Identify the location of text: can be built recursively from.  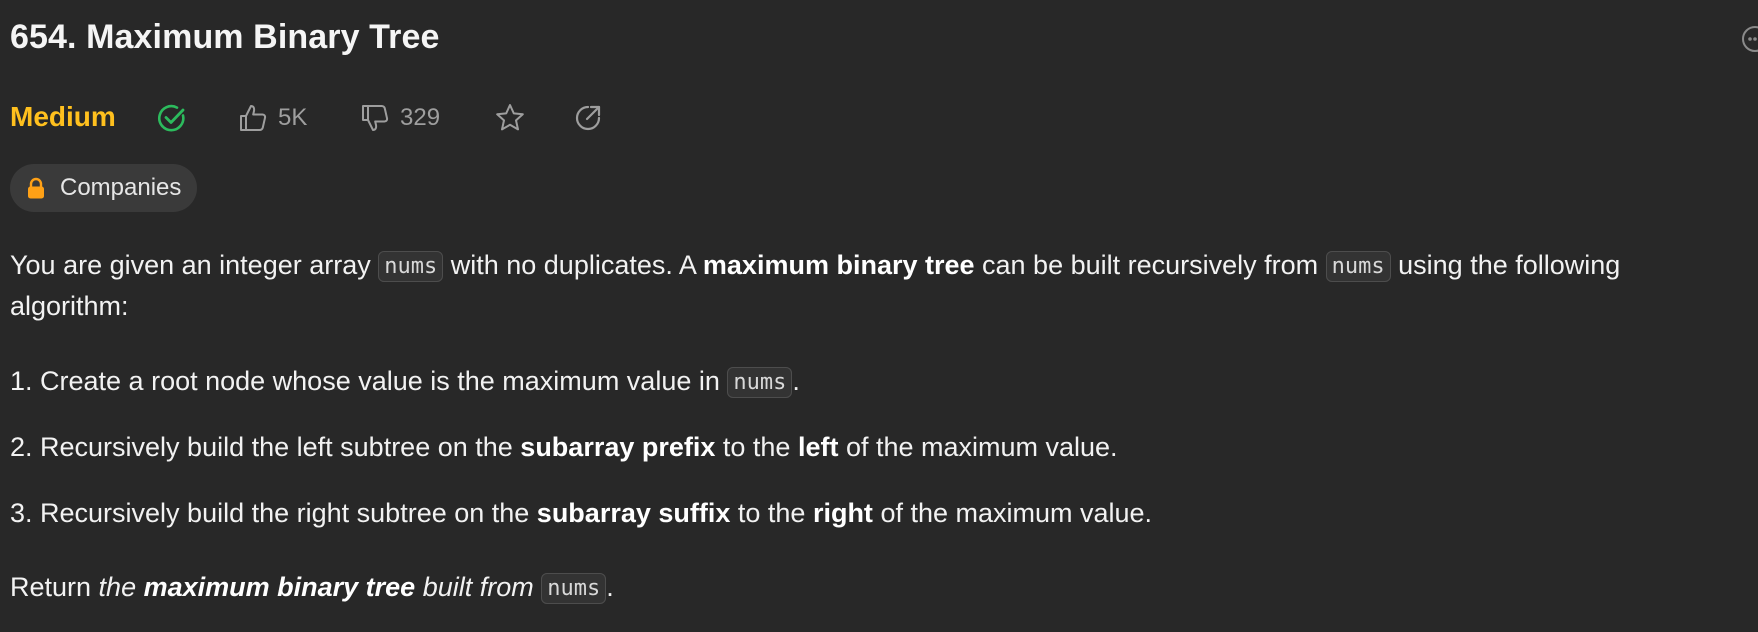
(1150, 265).